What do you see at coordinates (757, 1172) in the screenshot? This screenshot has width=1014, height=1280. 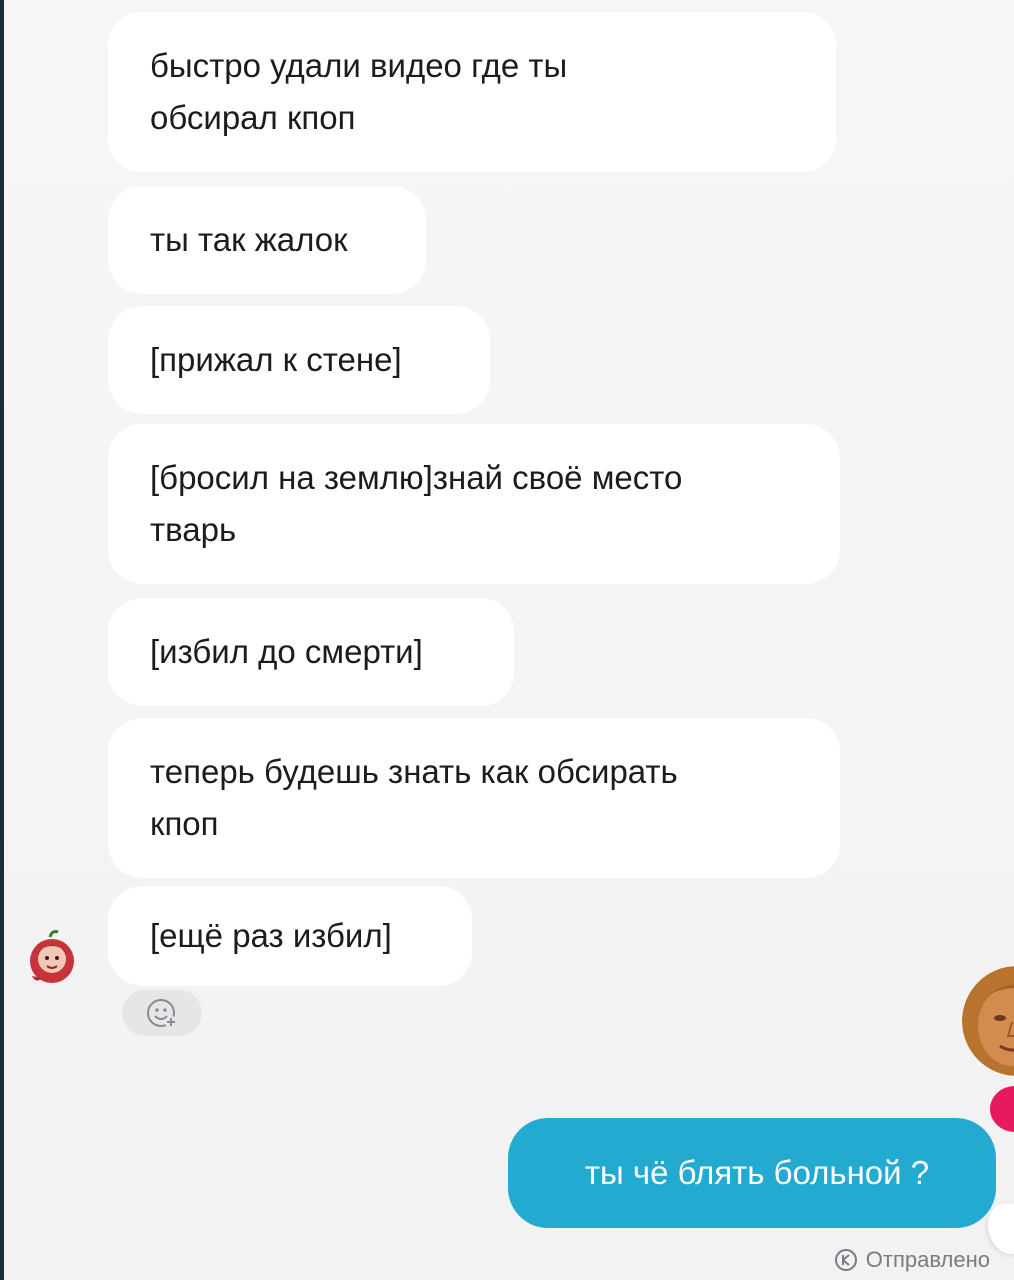 I see `sent-message-text: ты чё блять больной ?` at bounding box center [757, 1172].